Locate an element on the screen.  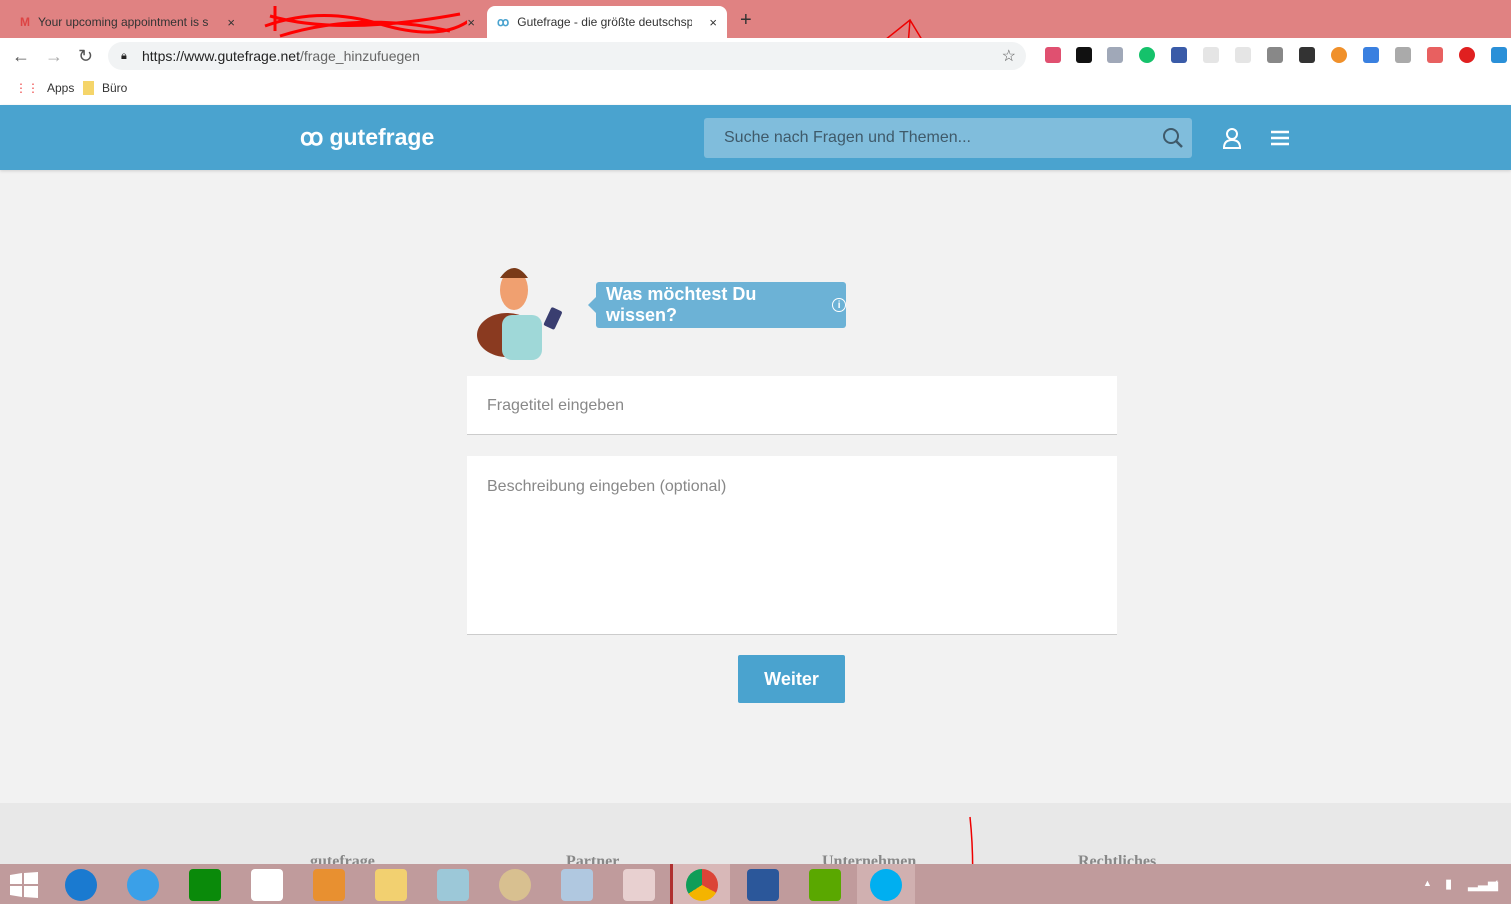
redacted-scribble-icon is located at coordinates (366, 22).